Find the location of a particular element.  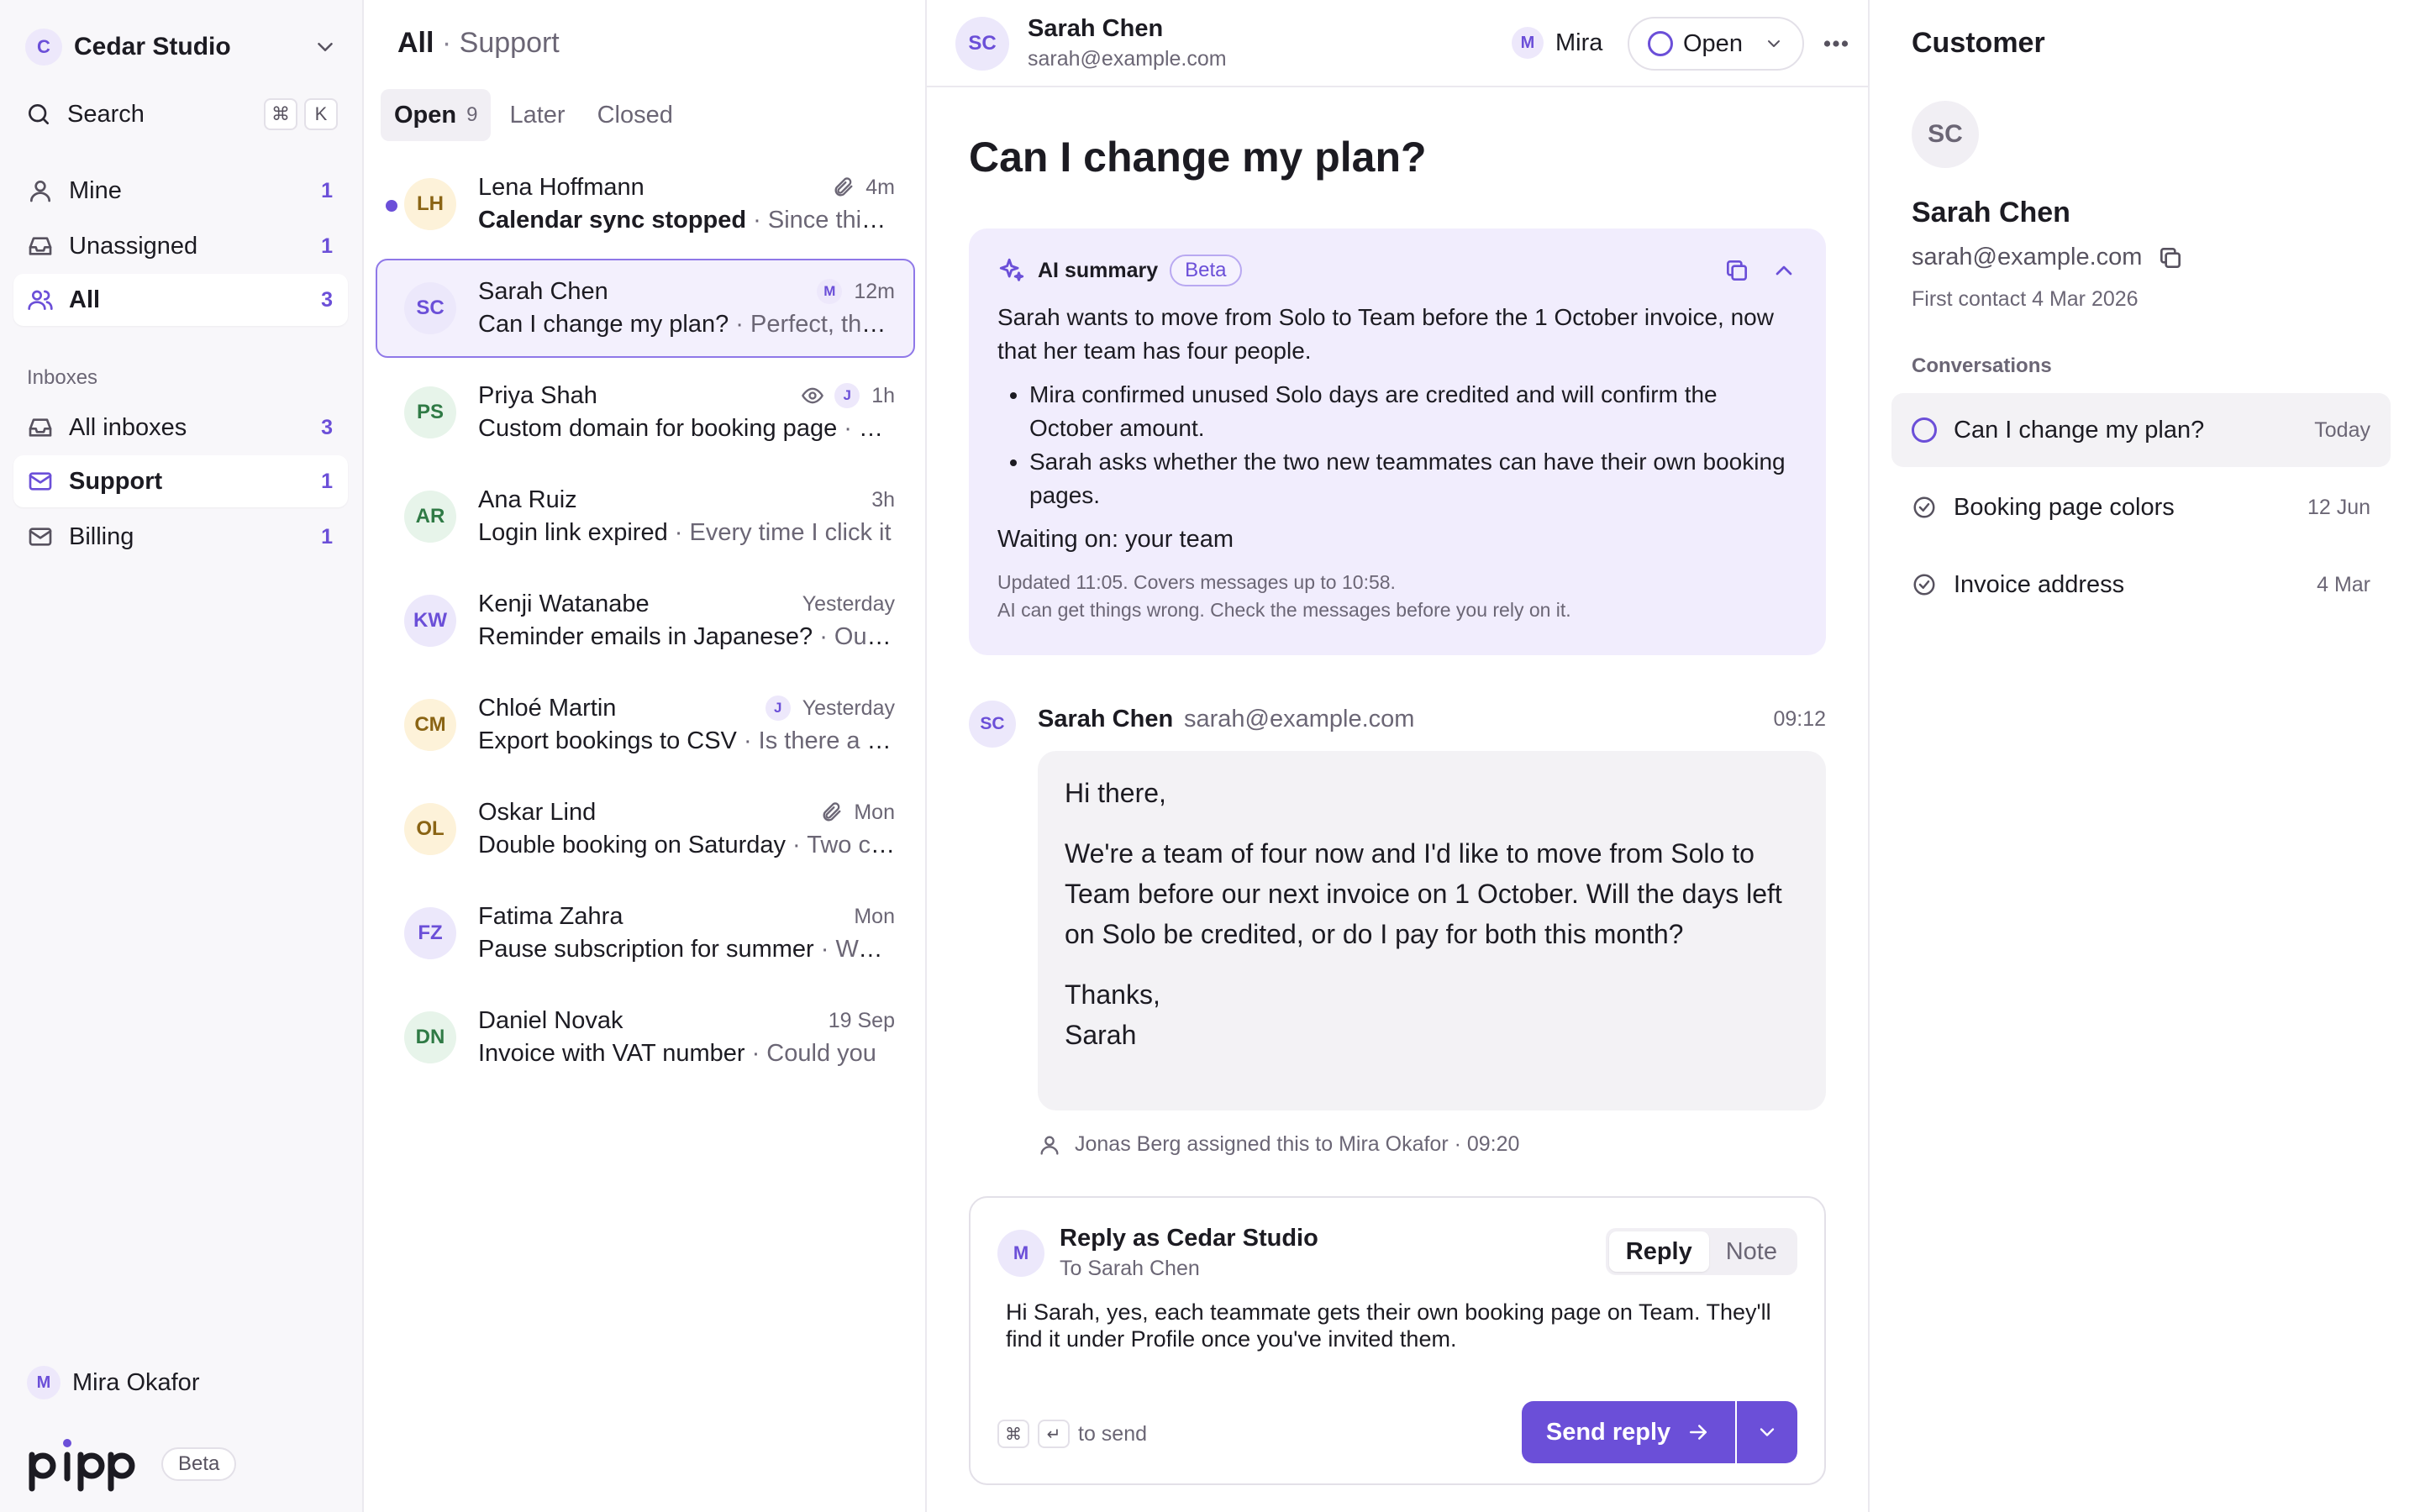

assignee-button: M Mira is located at coordinates (1557, 43).